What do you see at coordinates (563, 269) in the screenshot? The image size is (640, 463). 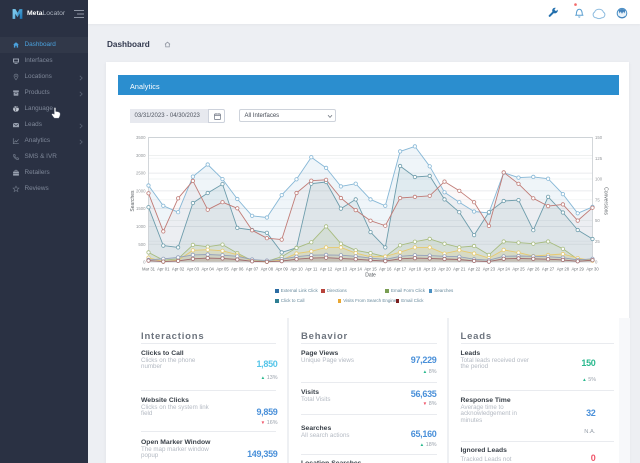 I see `svg-text: Apr 28` at bounding box center [563, 269].